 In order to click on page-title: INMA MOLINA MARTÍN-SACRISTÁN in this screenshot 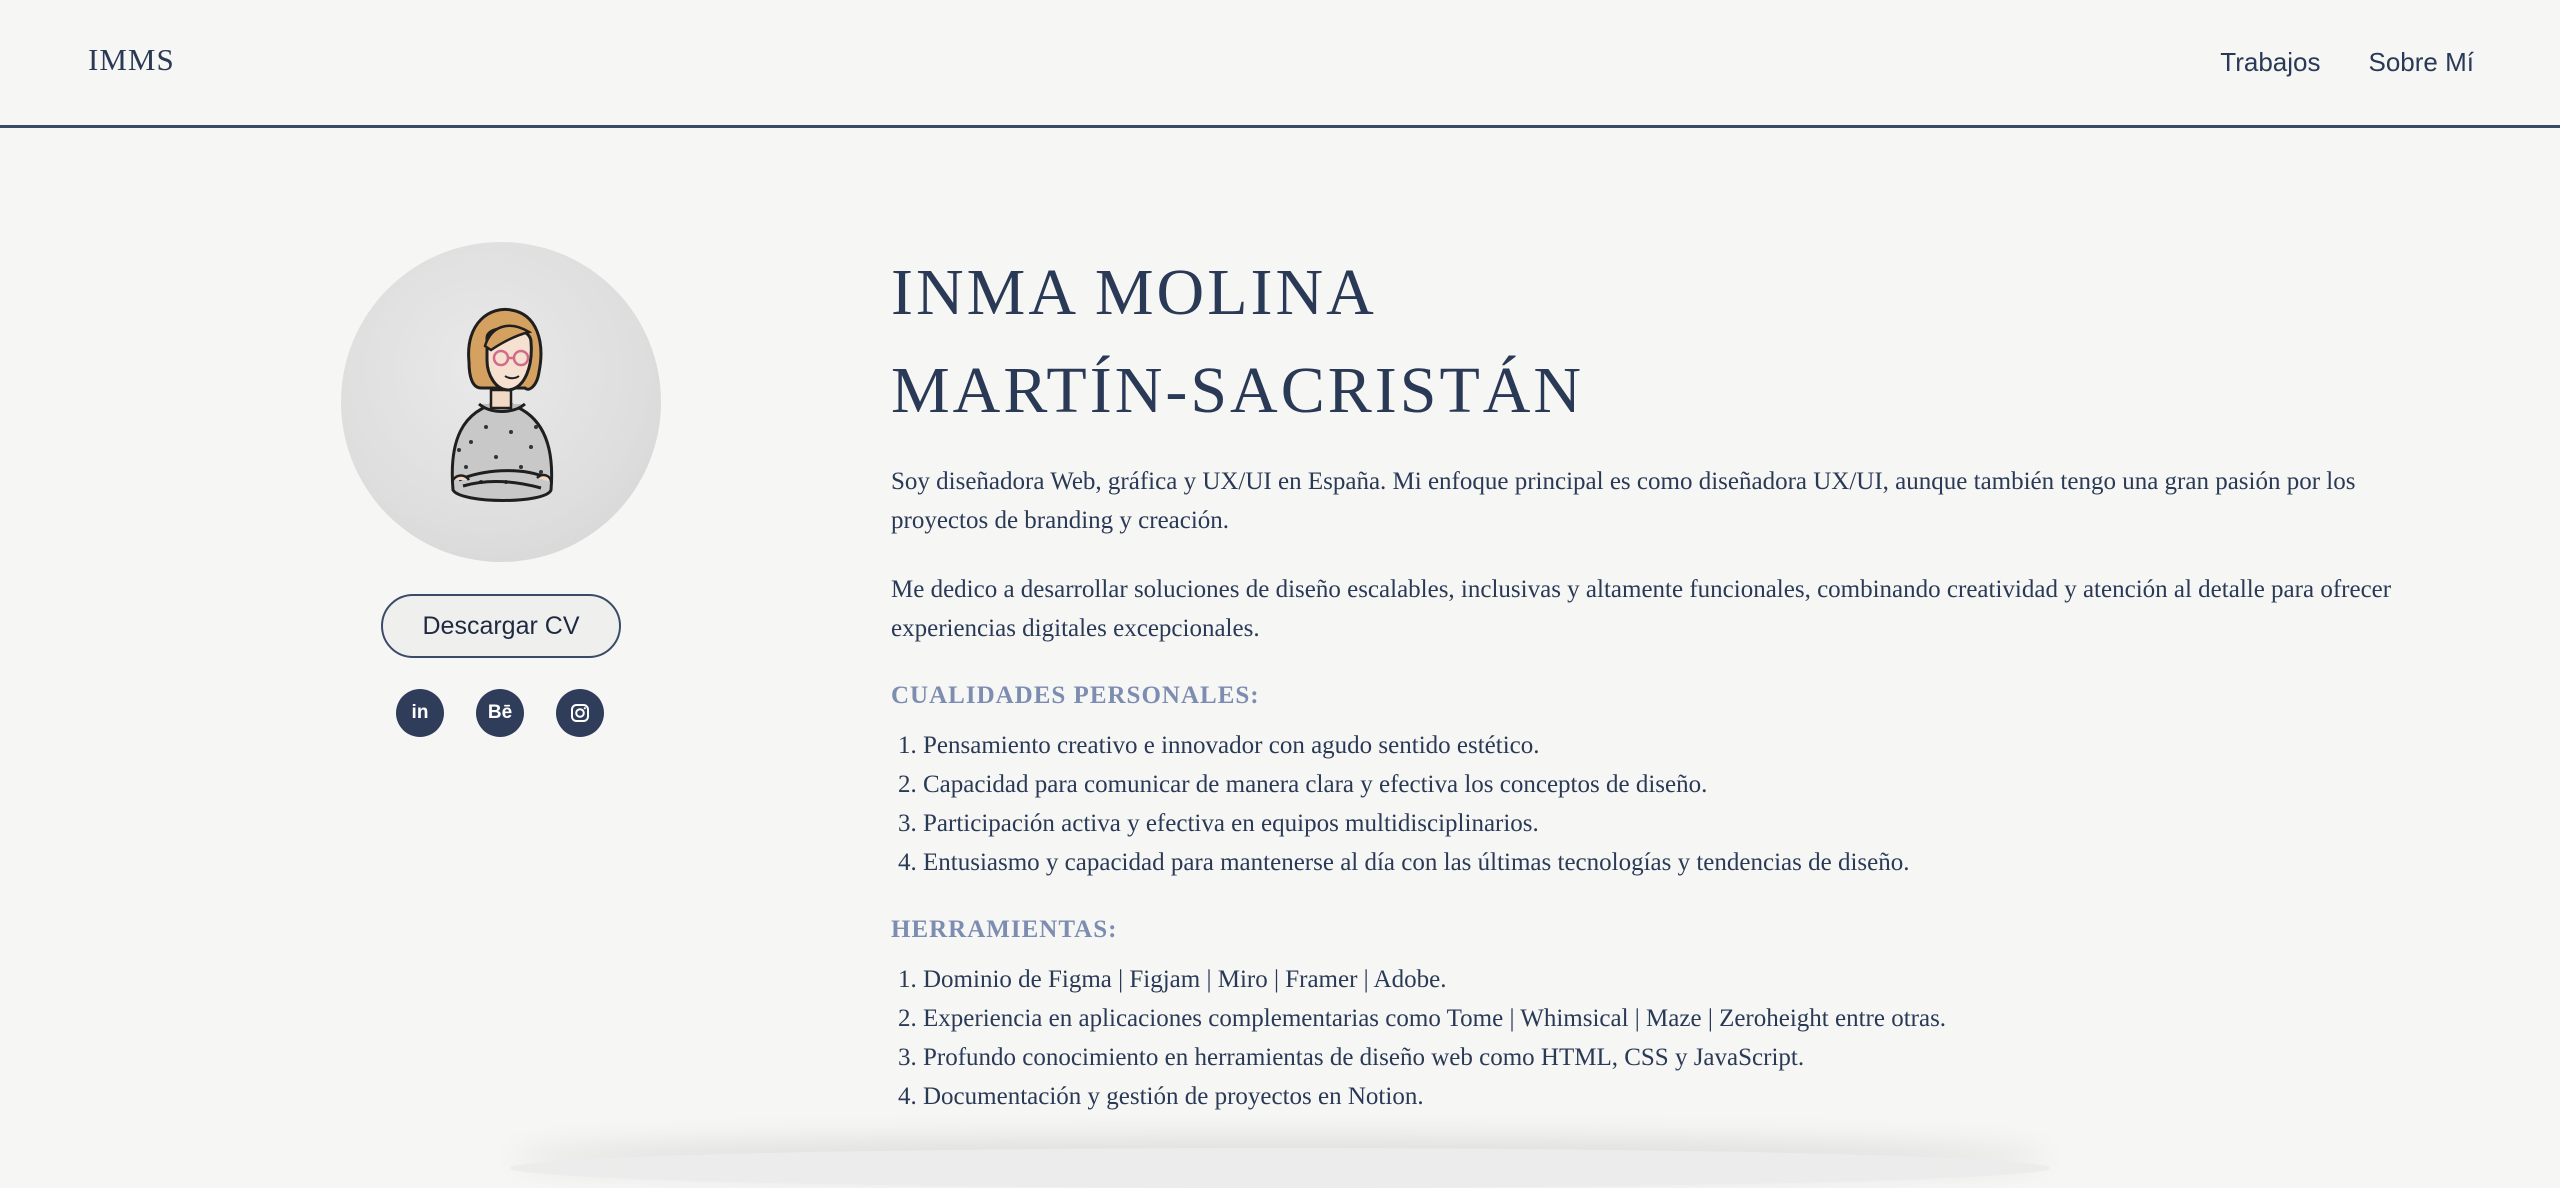, I will do `click(1671, 342)`.